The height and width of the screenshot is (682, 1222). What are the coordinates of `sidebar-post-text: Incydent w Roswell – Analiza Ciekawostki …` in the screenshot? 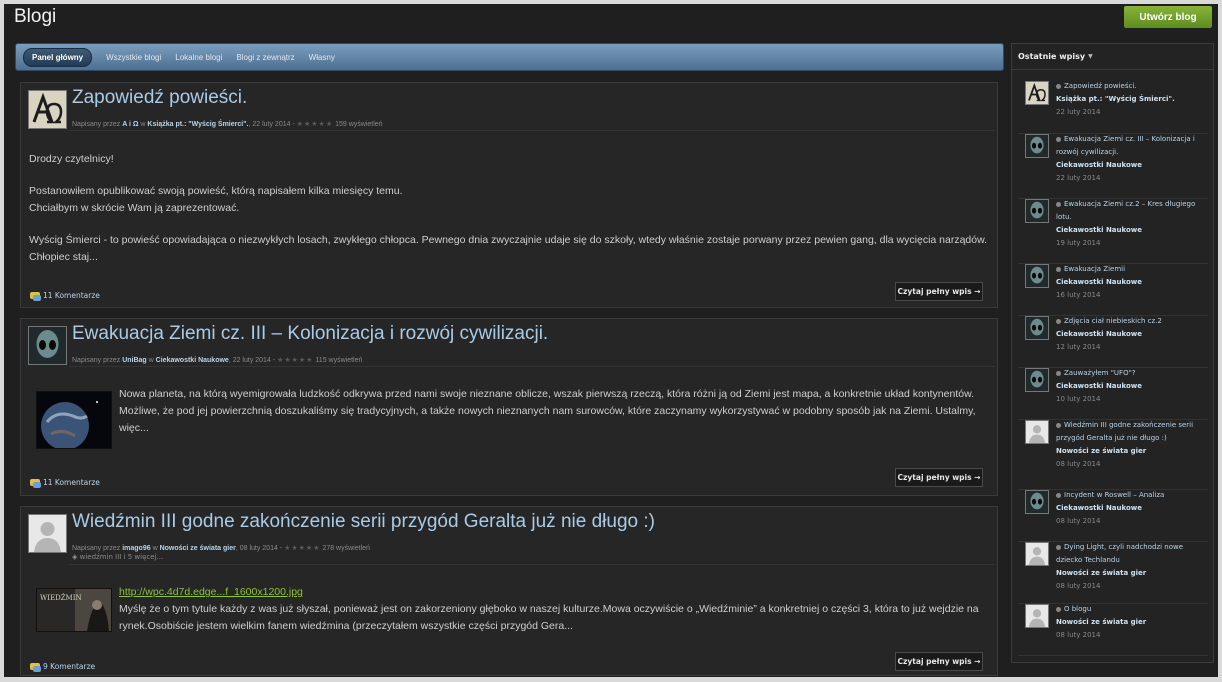 It's located at (1129, 508).